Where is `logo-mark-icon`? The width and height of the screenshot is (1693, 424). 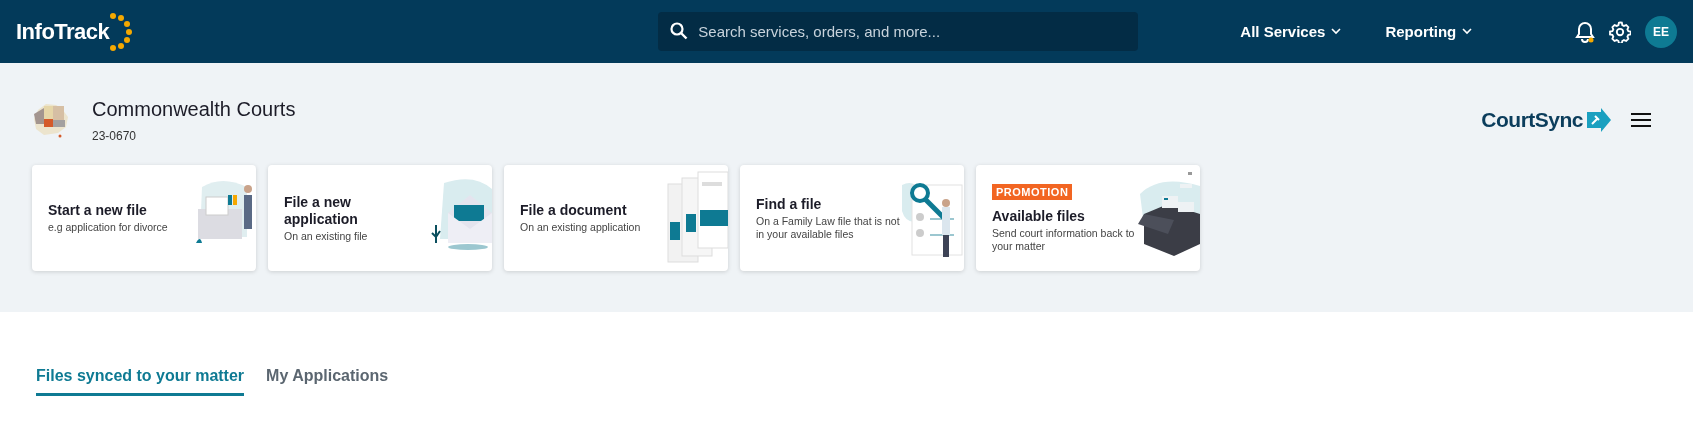 logo-mark-icon is located at coordinates (121, 31).